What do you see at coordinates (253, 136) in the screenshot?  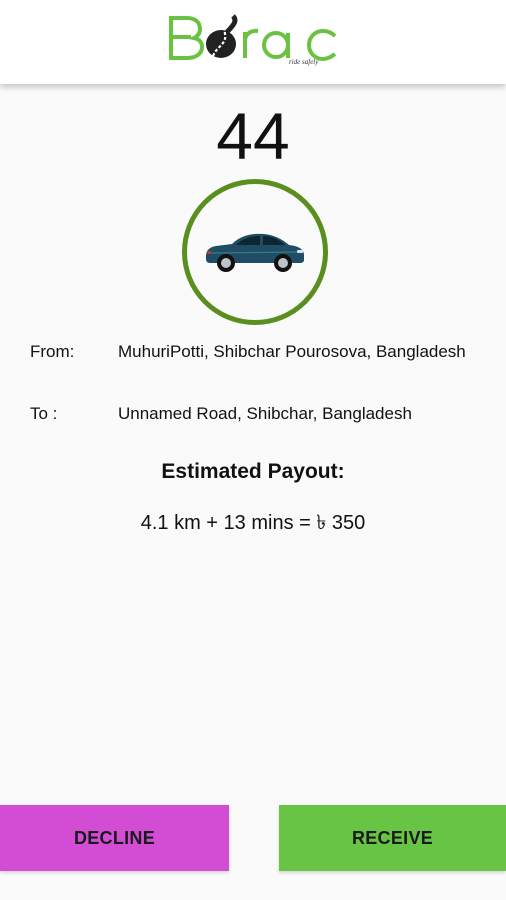 I see `countdown-timer: 44` at bounding box center [253, 136].